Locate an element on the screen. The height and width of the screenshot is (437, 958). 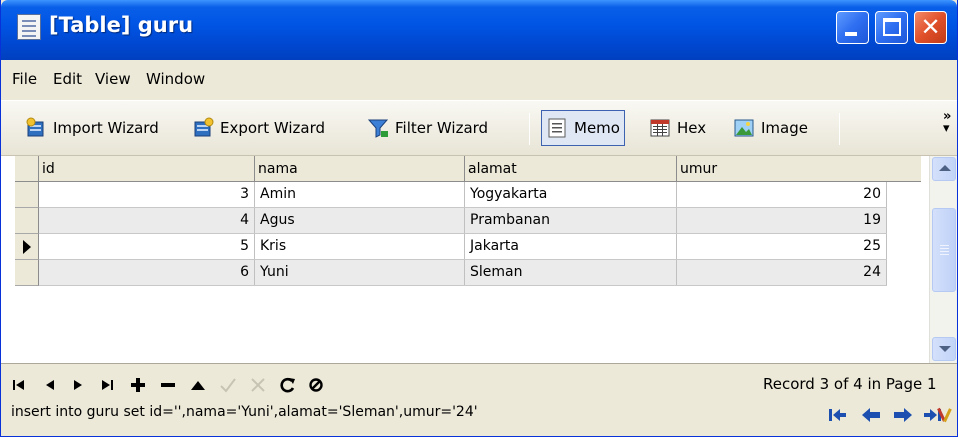
cell-umur: 25 is located at coordinates (782, 246).